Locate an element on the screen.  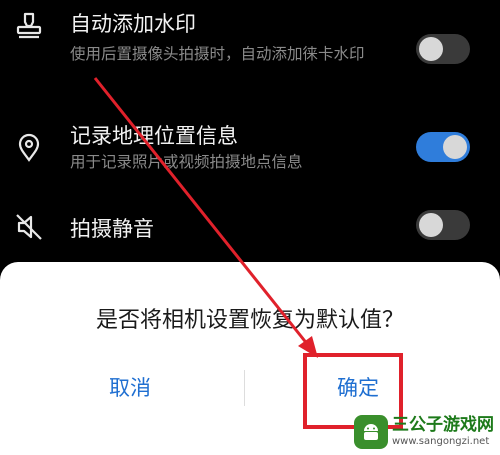
site-watermark: 三公子游戏网 www.sangongzi.net is located at coordinates (424, 432).